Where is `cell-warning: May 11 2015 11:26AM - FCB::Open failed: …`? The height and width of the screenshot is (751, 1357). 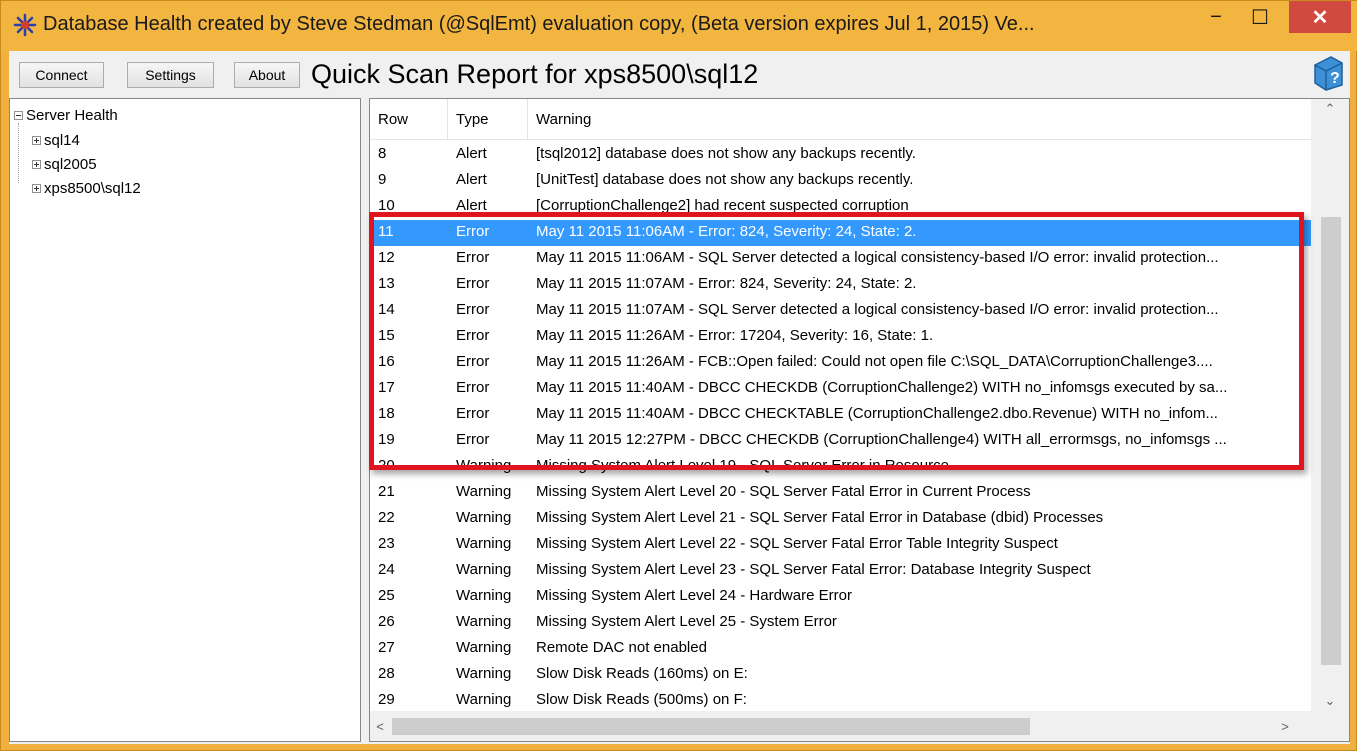
cell-warning: May 11 2015 11:26AM - FCB::Open failed: … is located at coordinates (874, 361).